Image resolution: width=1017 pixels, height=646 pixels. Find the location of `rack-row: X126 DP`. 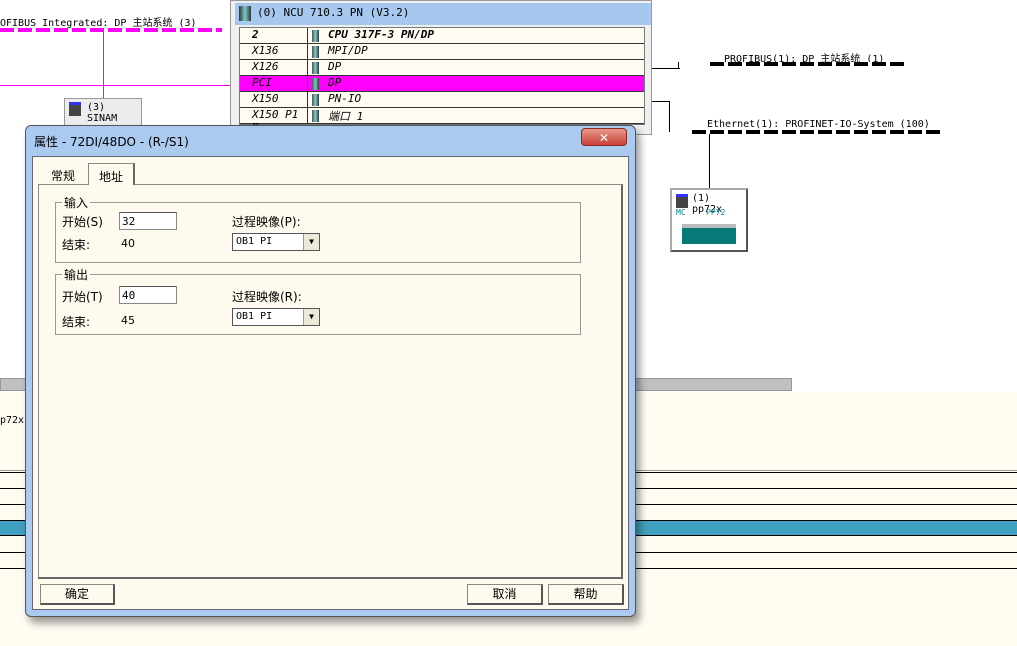

rack-row: X126 DP is located at coordinates (442, 68).